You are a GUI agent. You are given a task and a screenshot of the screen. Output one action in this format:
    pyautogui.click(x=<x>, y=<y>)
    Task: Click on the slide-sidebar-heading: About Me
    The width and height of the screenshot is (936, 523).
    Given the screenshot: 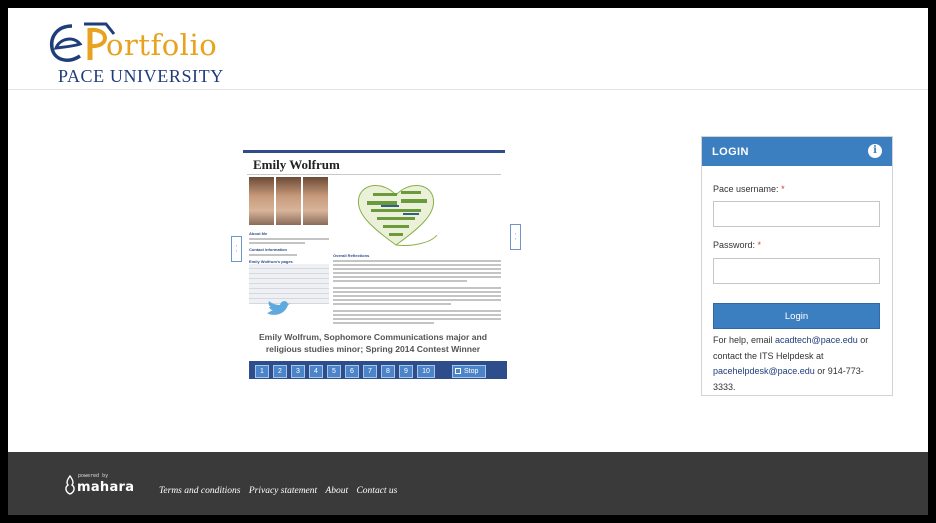 What is the action you would take?
    pyautogui.click(x=258, y=233)
    